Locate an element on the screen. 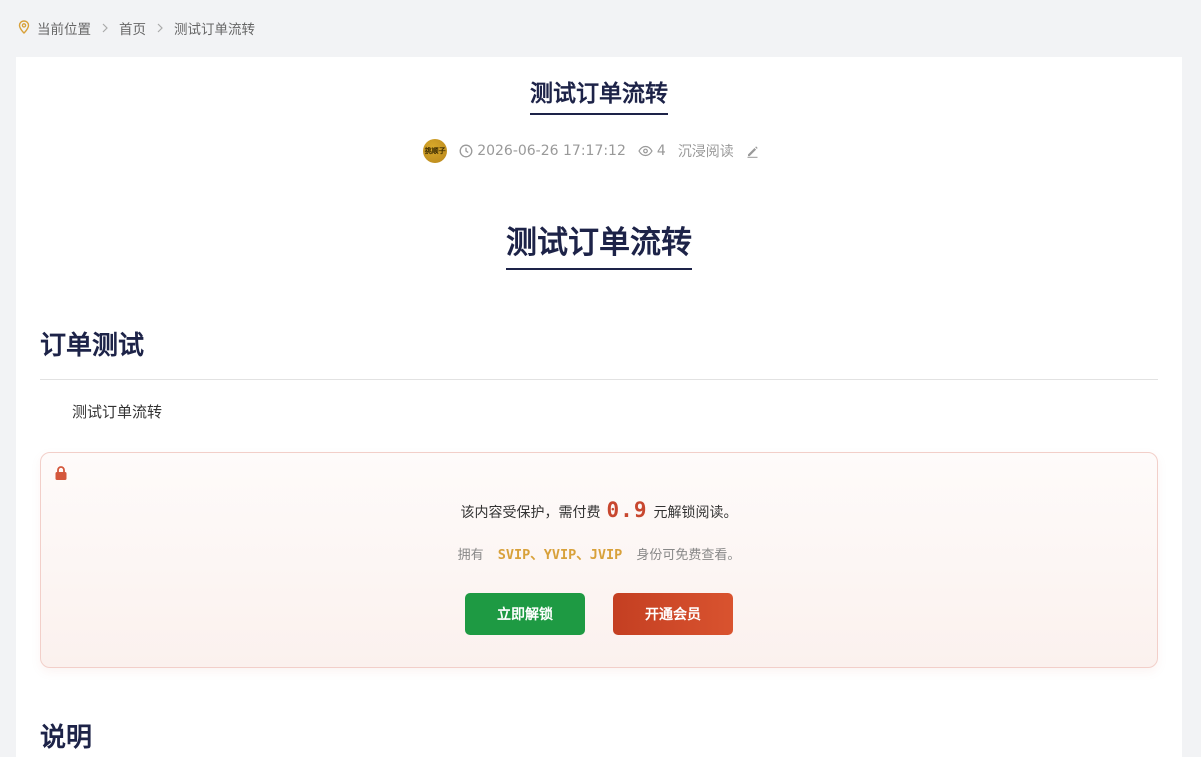 The image size is (1201, 757). content-title-text: 测试订单流转 is located at coordinates (599, 246).